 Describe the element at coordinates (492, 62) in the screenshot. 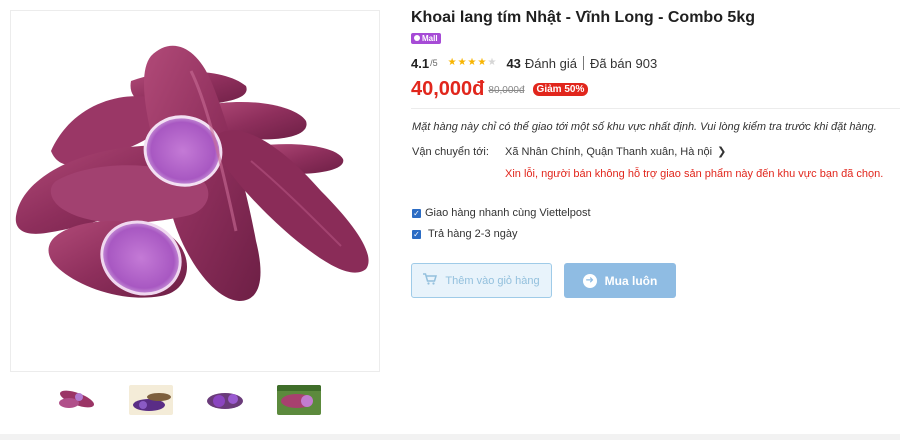

I see `star-empty-icon: ★` at that location.